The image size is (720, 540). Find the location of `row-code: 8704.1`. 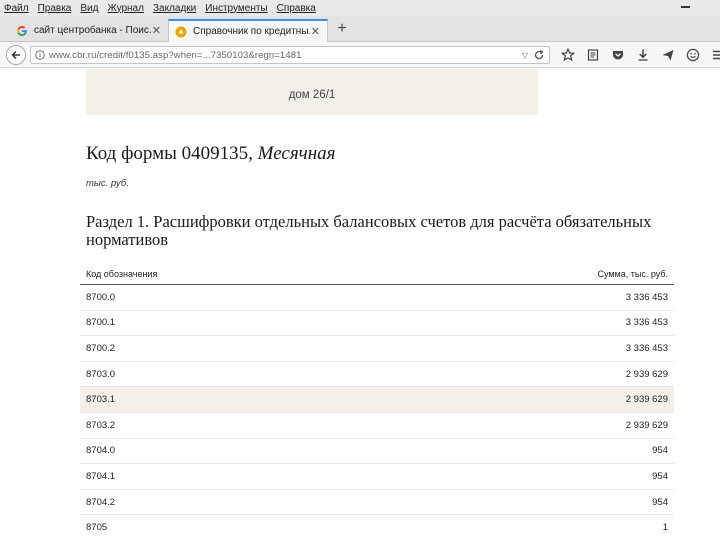

row-code: 8704.1 is located at coordinates (101, 476).